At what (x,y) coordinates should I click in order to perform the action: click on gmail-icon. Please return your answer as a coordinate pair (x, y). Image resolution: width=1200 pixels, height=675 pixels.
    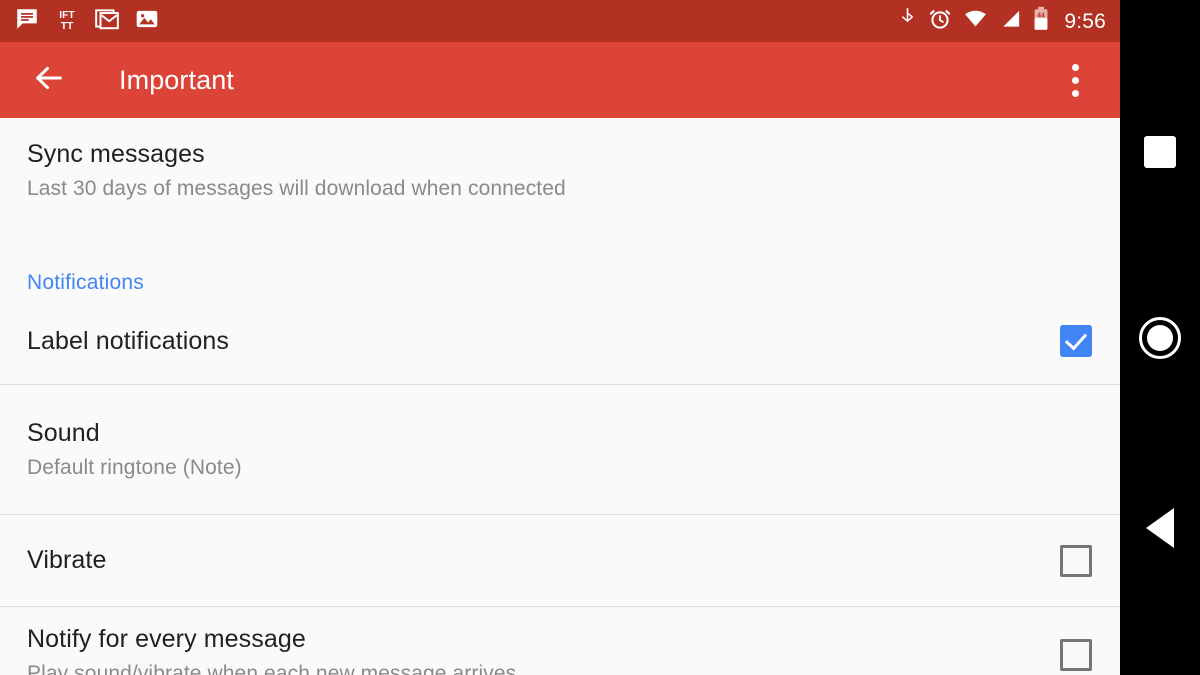
    Looking at the image, I should click on (107, 21).